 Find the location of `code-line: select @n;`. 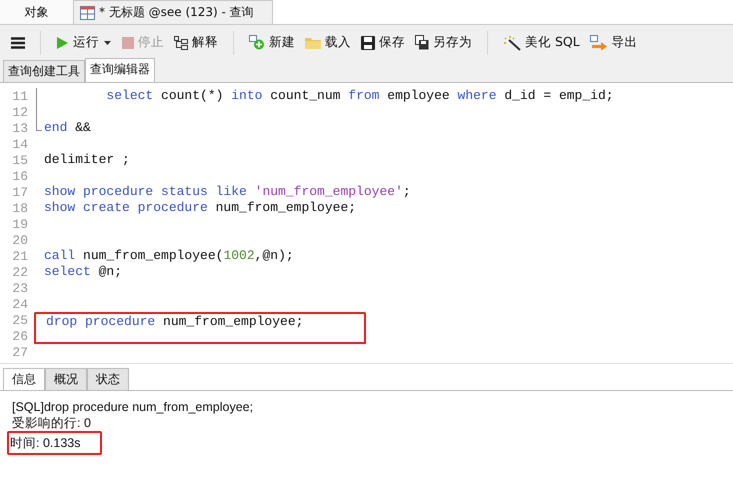

code-line: select @n; is located at coordinates (83, 272).